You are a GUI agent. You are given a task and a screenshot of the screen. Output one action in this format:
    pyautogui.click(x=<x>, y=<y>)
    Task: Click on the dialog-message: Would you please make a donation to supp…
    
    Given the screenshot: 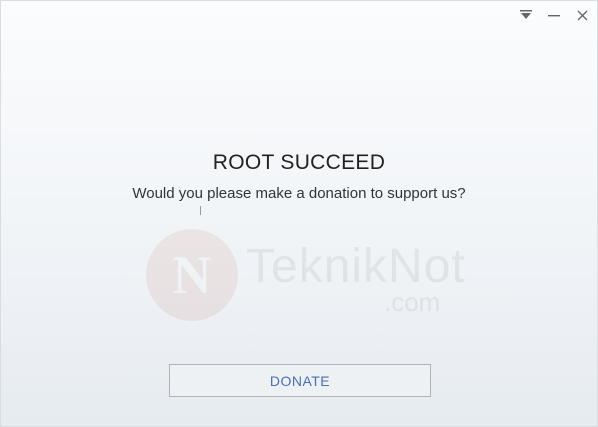 What is the action you would take?
    pyautogui.click(x=299, y=193)
    